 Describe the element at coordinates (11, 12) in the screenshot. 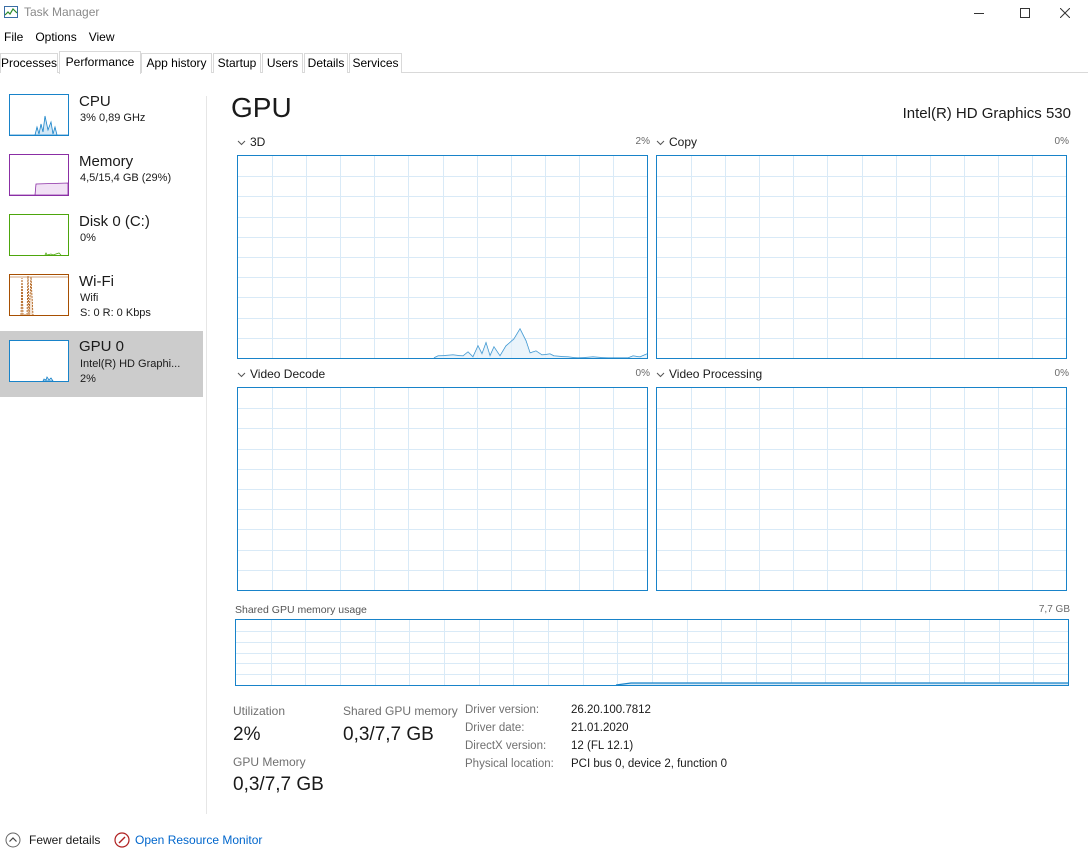

I see `task-manager-icon` at that location.